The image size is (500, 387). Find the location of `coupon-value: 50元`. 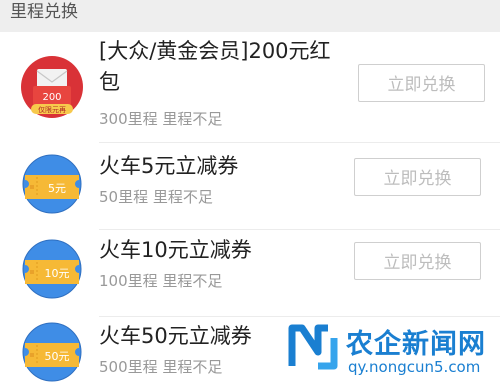

coupon-value: 50元 is located at coordinates (57, 356).